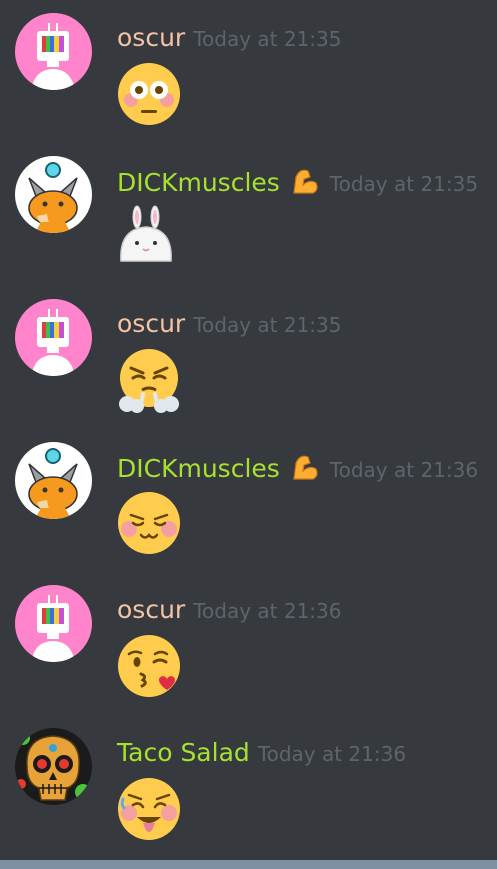 The image size is (497, 869). I want to click on flushed-face-emoji-icon, so click(149, 94).